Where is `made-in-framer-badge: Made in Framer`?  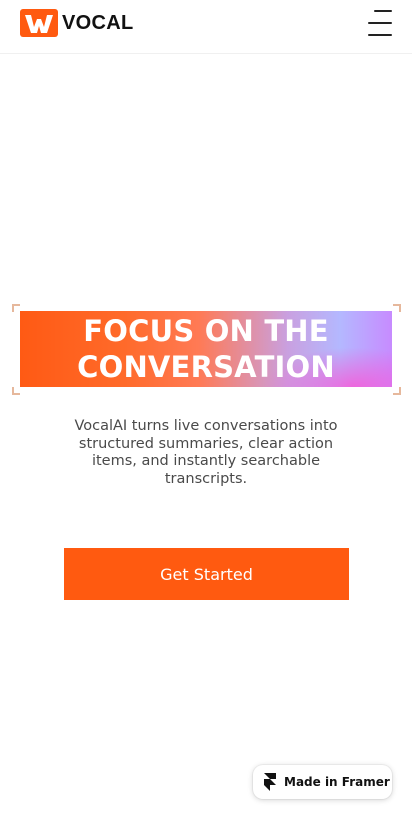 made-in-framer-badge: Made in Framer is located at coordinates (322, 782).